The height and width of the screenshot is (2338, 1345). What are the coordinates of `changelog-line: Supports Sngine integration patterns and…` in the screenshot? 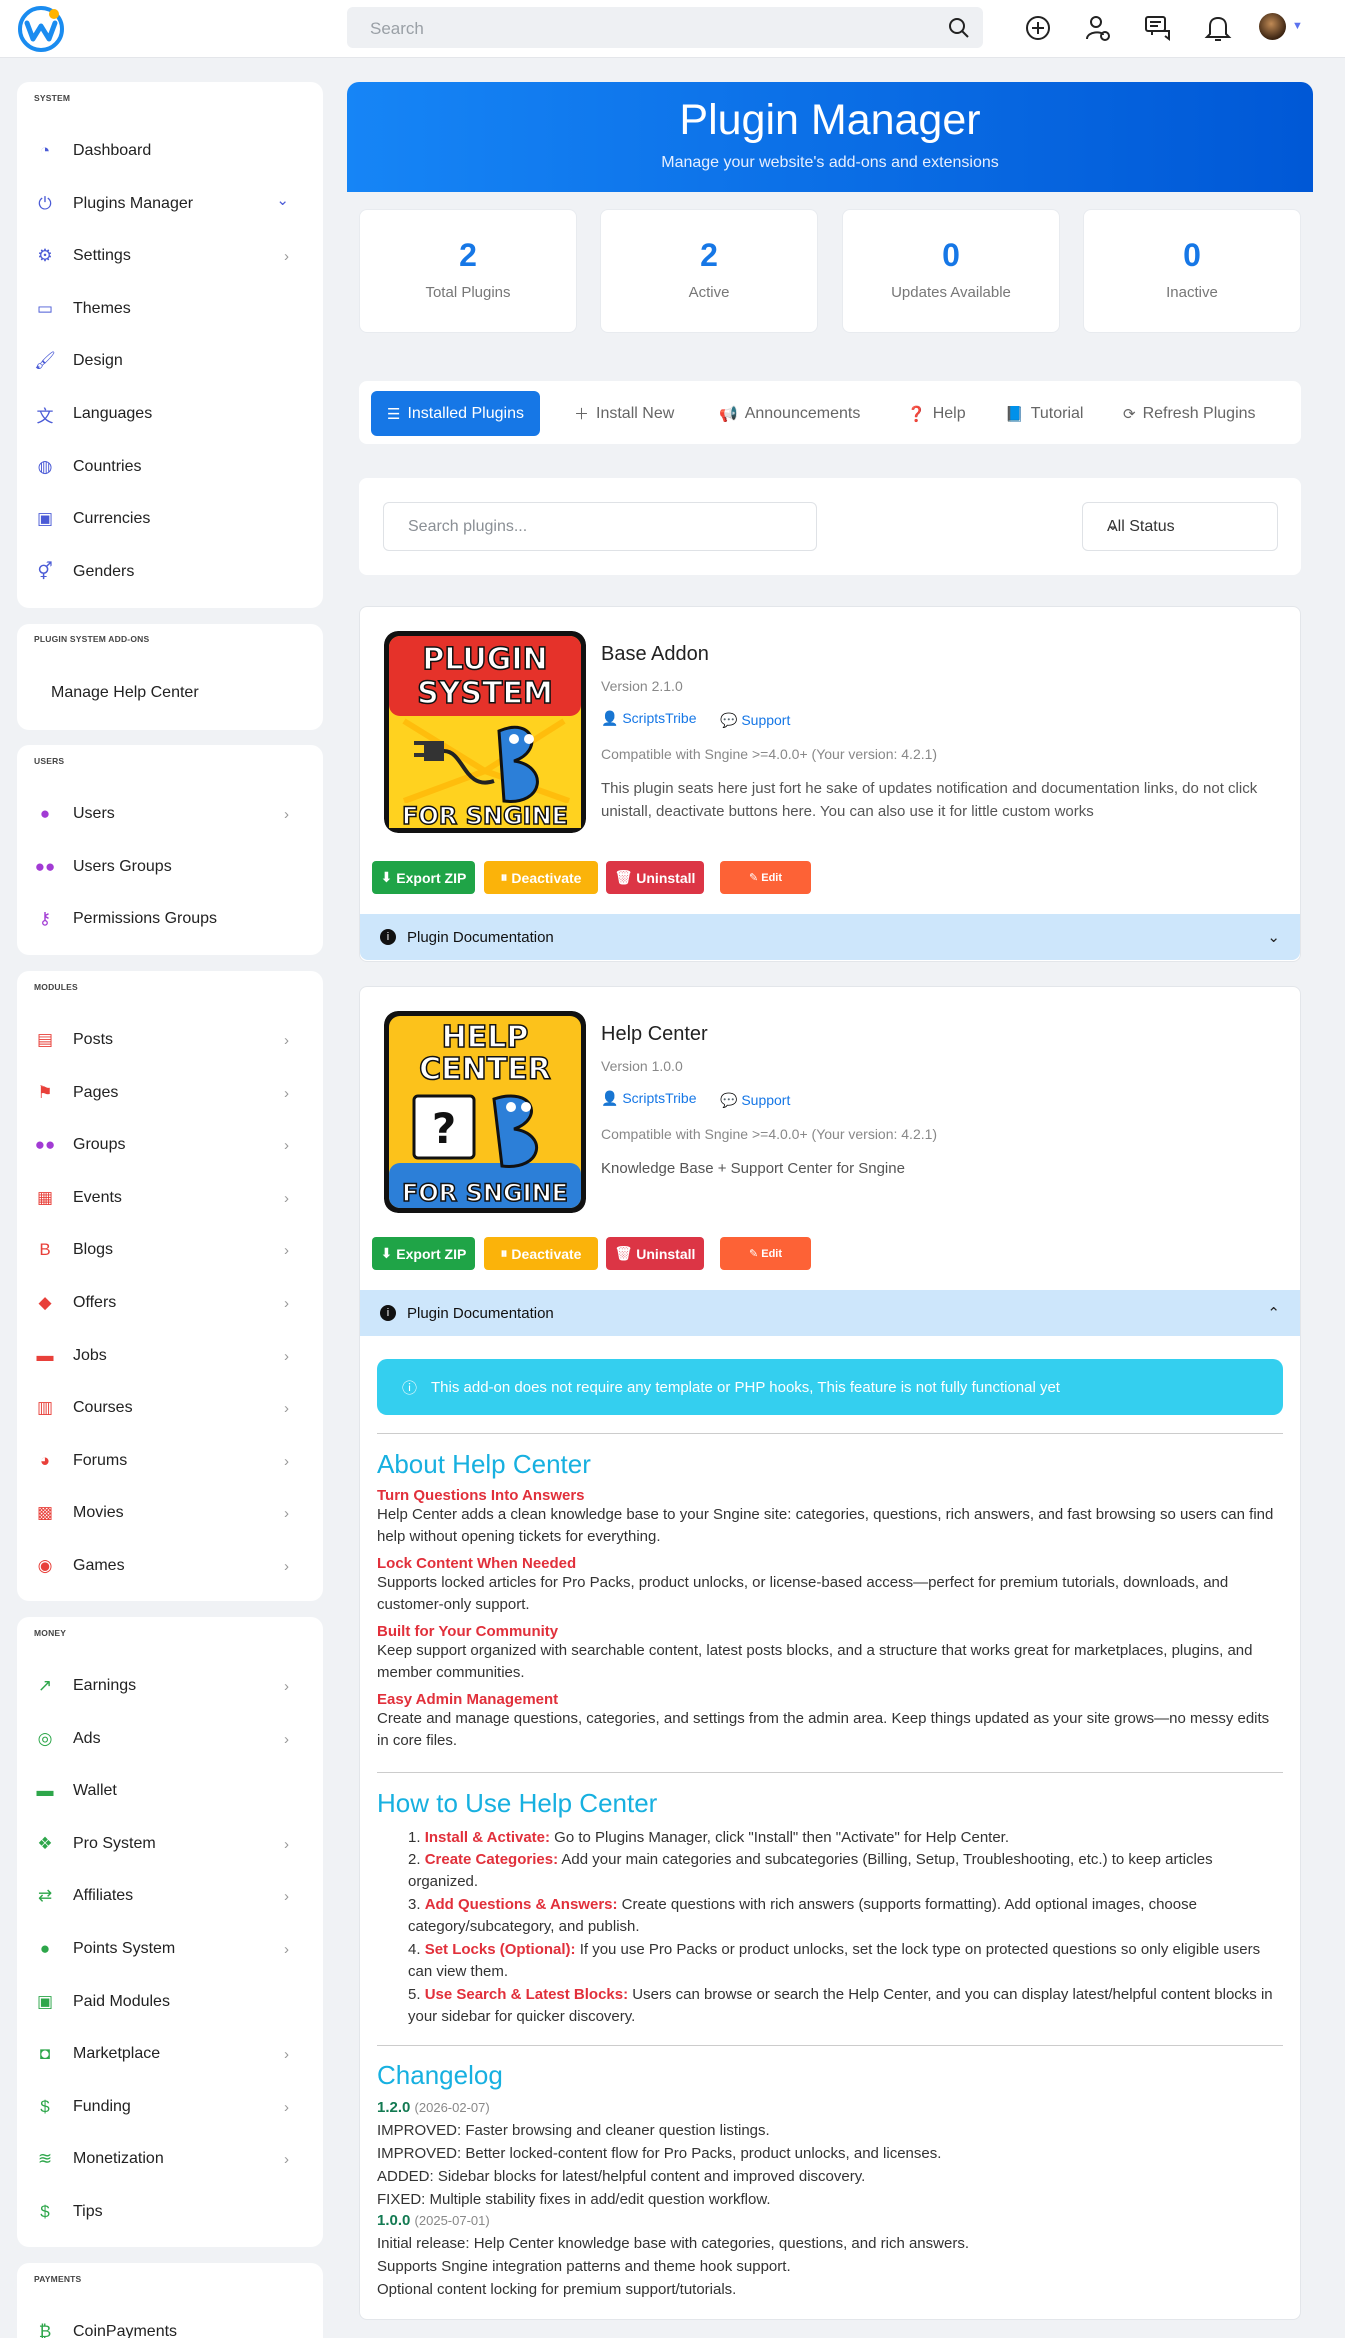 It's located at (584, 2266).